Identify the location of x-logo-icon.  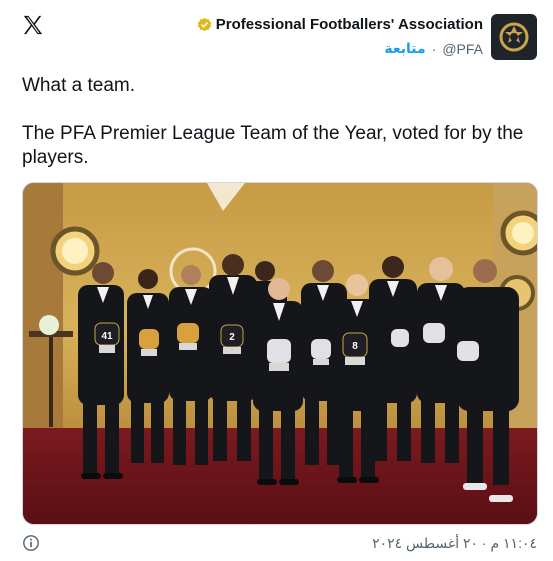
(33, 25).